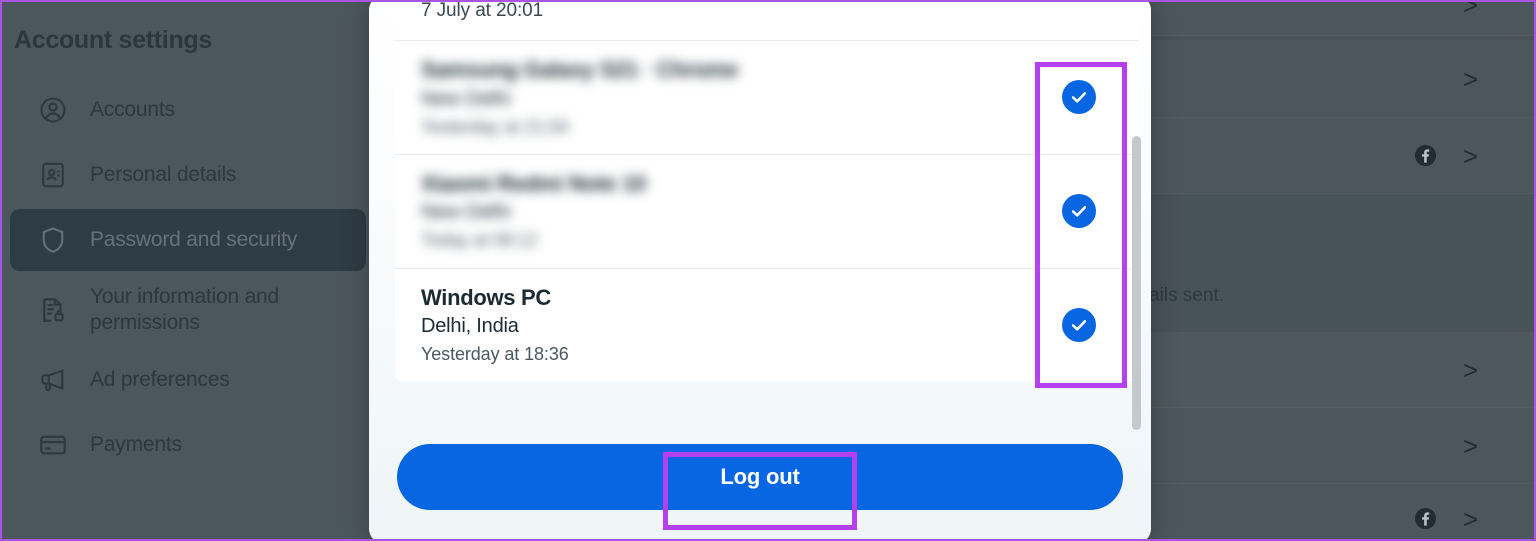 The image size is (1536, 541). What do you see at coordinates (188, 445) in the screenshot?
I see `sidebar-item-payments: Payments` at bounding box center [188, 445].